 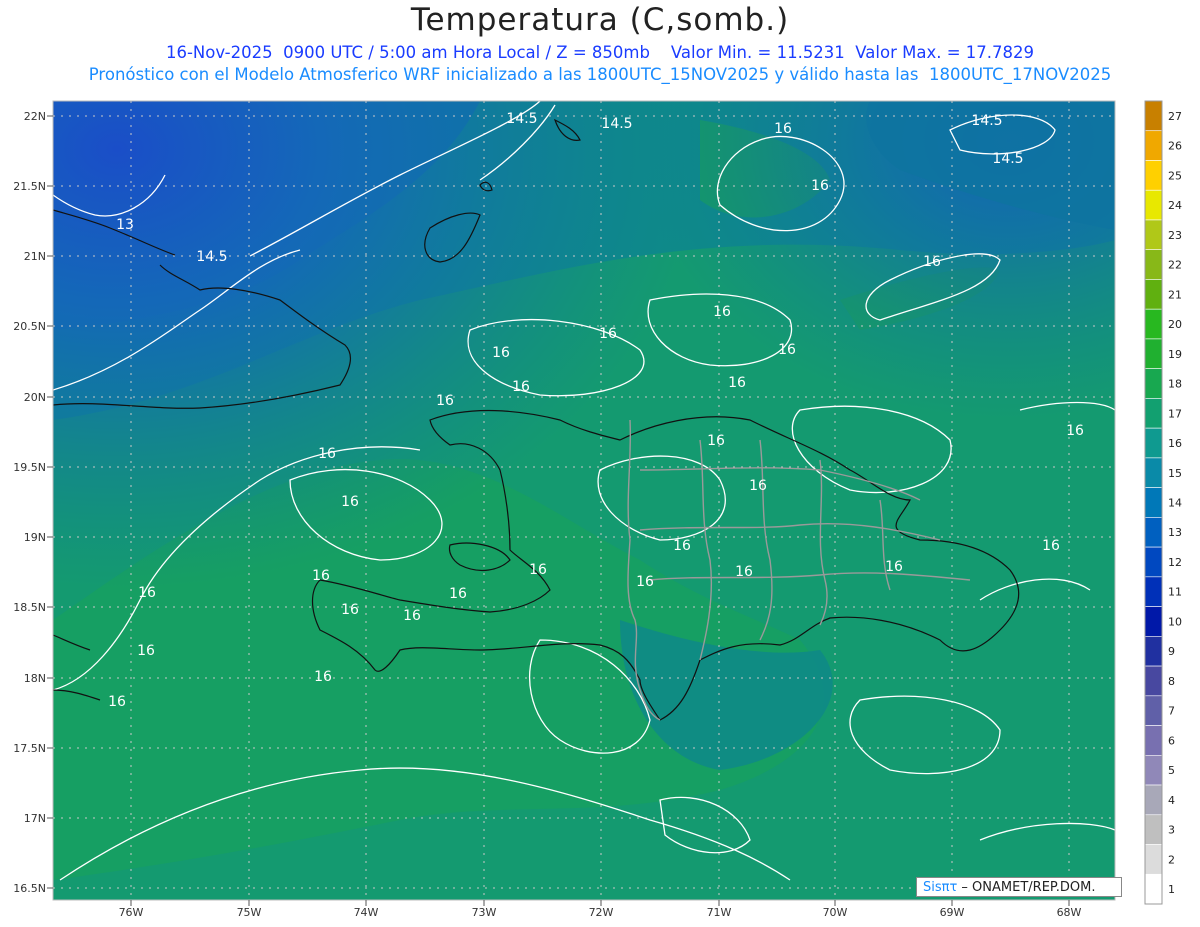 I want to click on colorbar-label: 7, so click(x=1171, y=711).